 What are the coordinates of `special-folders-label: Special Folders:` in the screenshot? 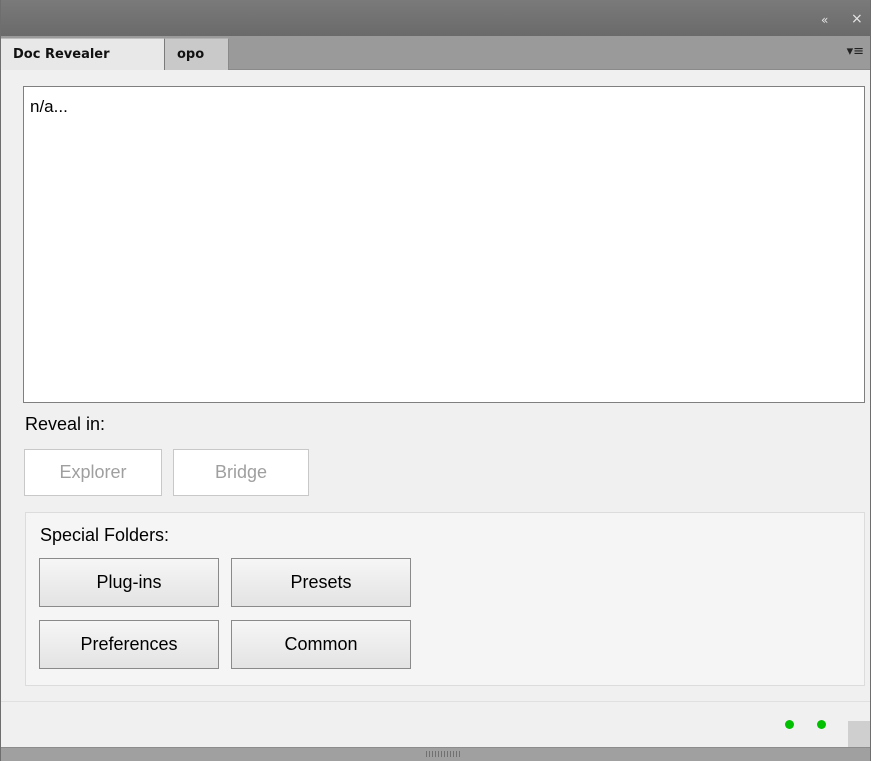 It's located at (105, 535).